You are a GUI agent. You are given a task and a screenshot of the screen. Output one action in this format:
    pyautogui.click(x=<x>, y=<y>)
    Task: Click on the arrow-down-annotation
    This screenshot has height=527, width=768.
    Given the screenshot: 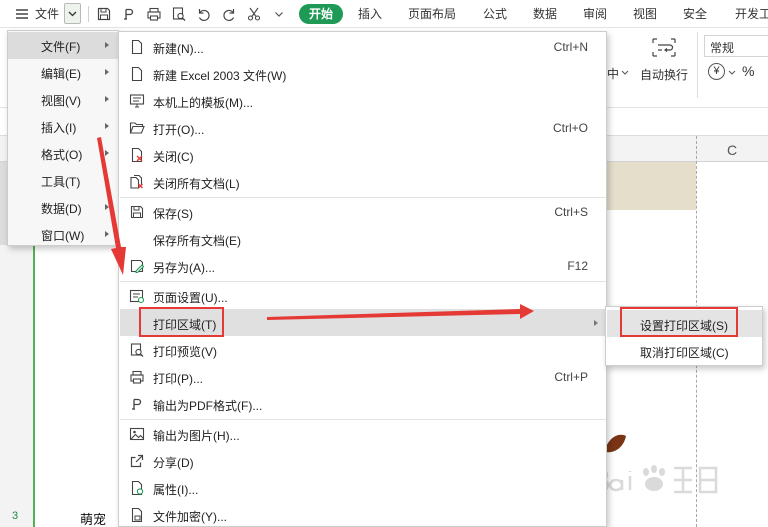 What is the action you would take?
    pyautogui.click(x=111, y=206)
    